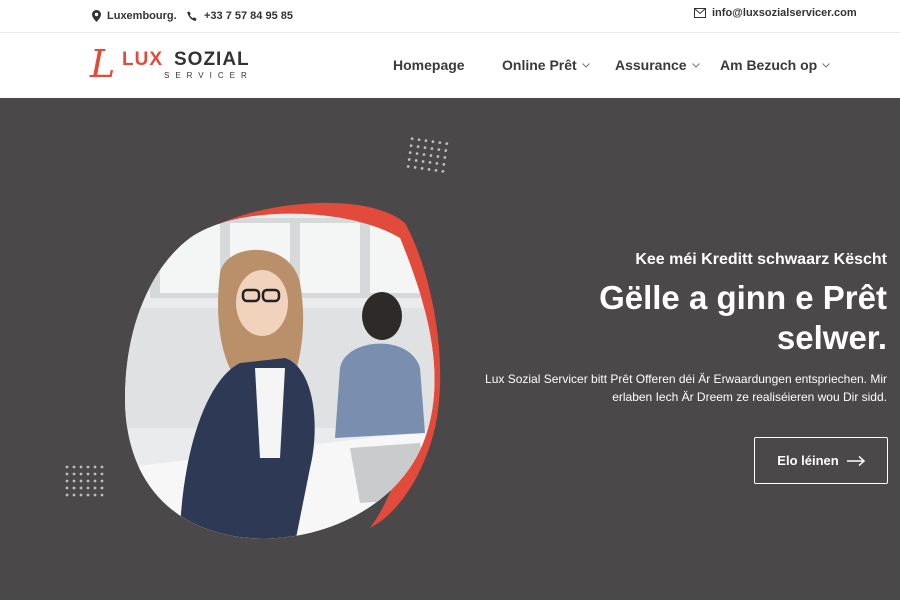 The width and height of the screenshot is (900, 600). What do you see at coordinates (784, 13) in the screenshot?
I see `email-text: info@luxsozialservicer.com` at bounding box center [784, 13].